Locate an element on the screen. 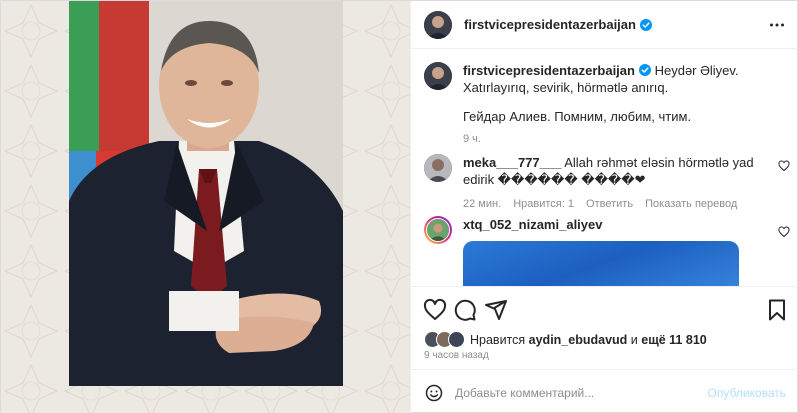 Image resolution: width=798 pixels, height=413 pixels. comment-row: xtq_052_nizami_aliyev is located at coordinates (609, 251).